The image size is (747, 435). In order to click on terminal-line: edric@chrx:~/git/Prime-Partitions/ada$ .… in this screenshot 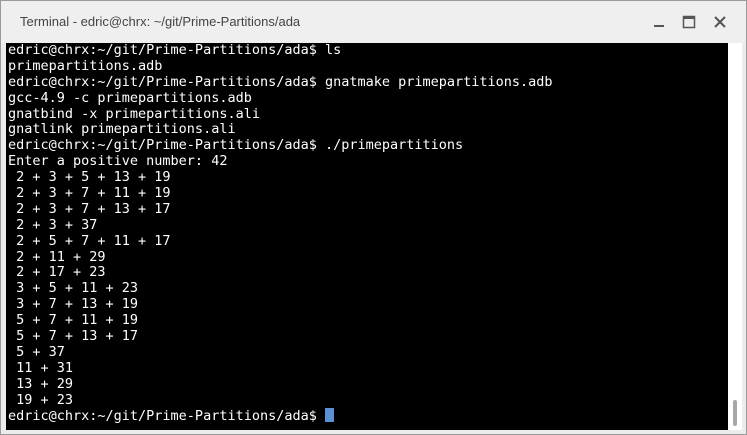, I will do `click(236, 145)`.